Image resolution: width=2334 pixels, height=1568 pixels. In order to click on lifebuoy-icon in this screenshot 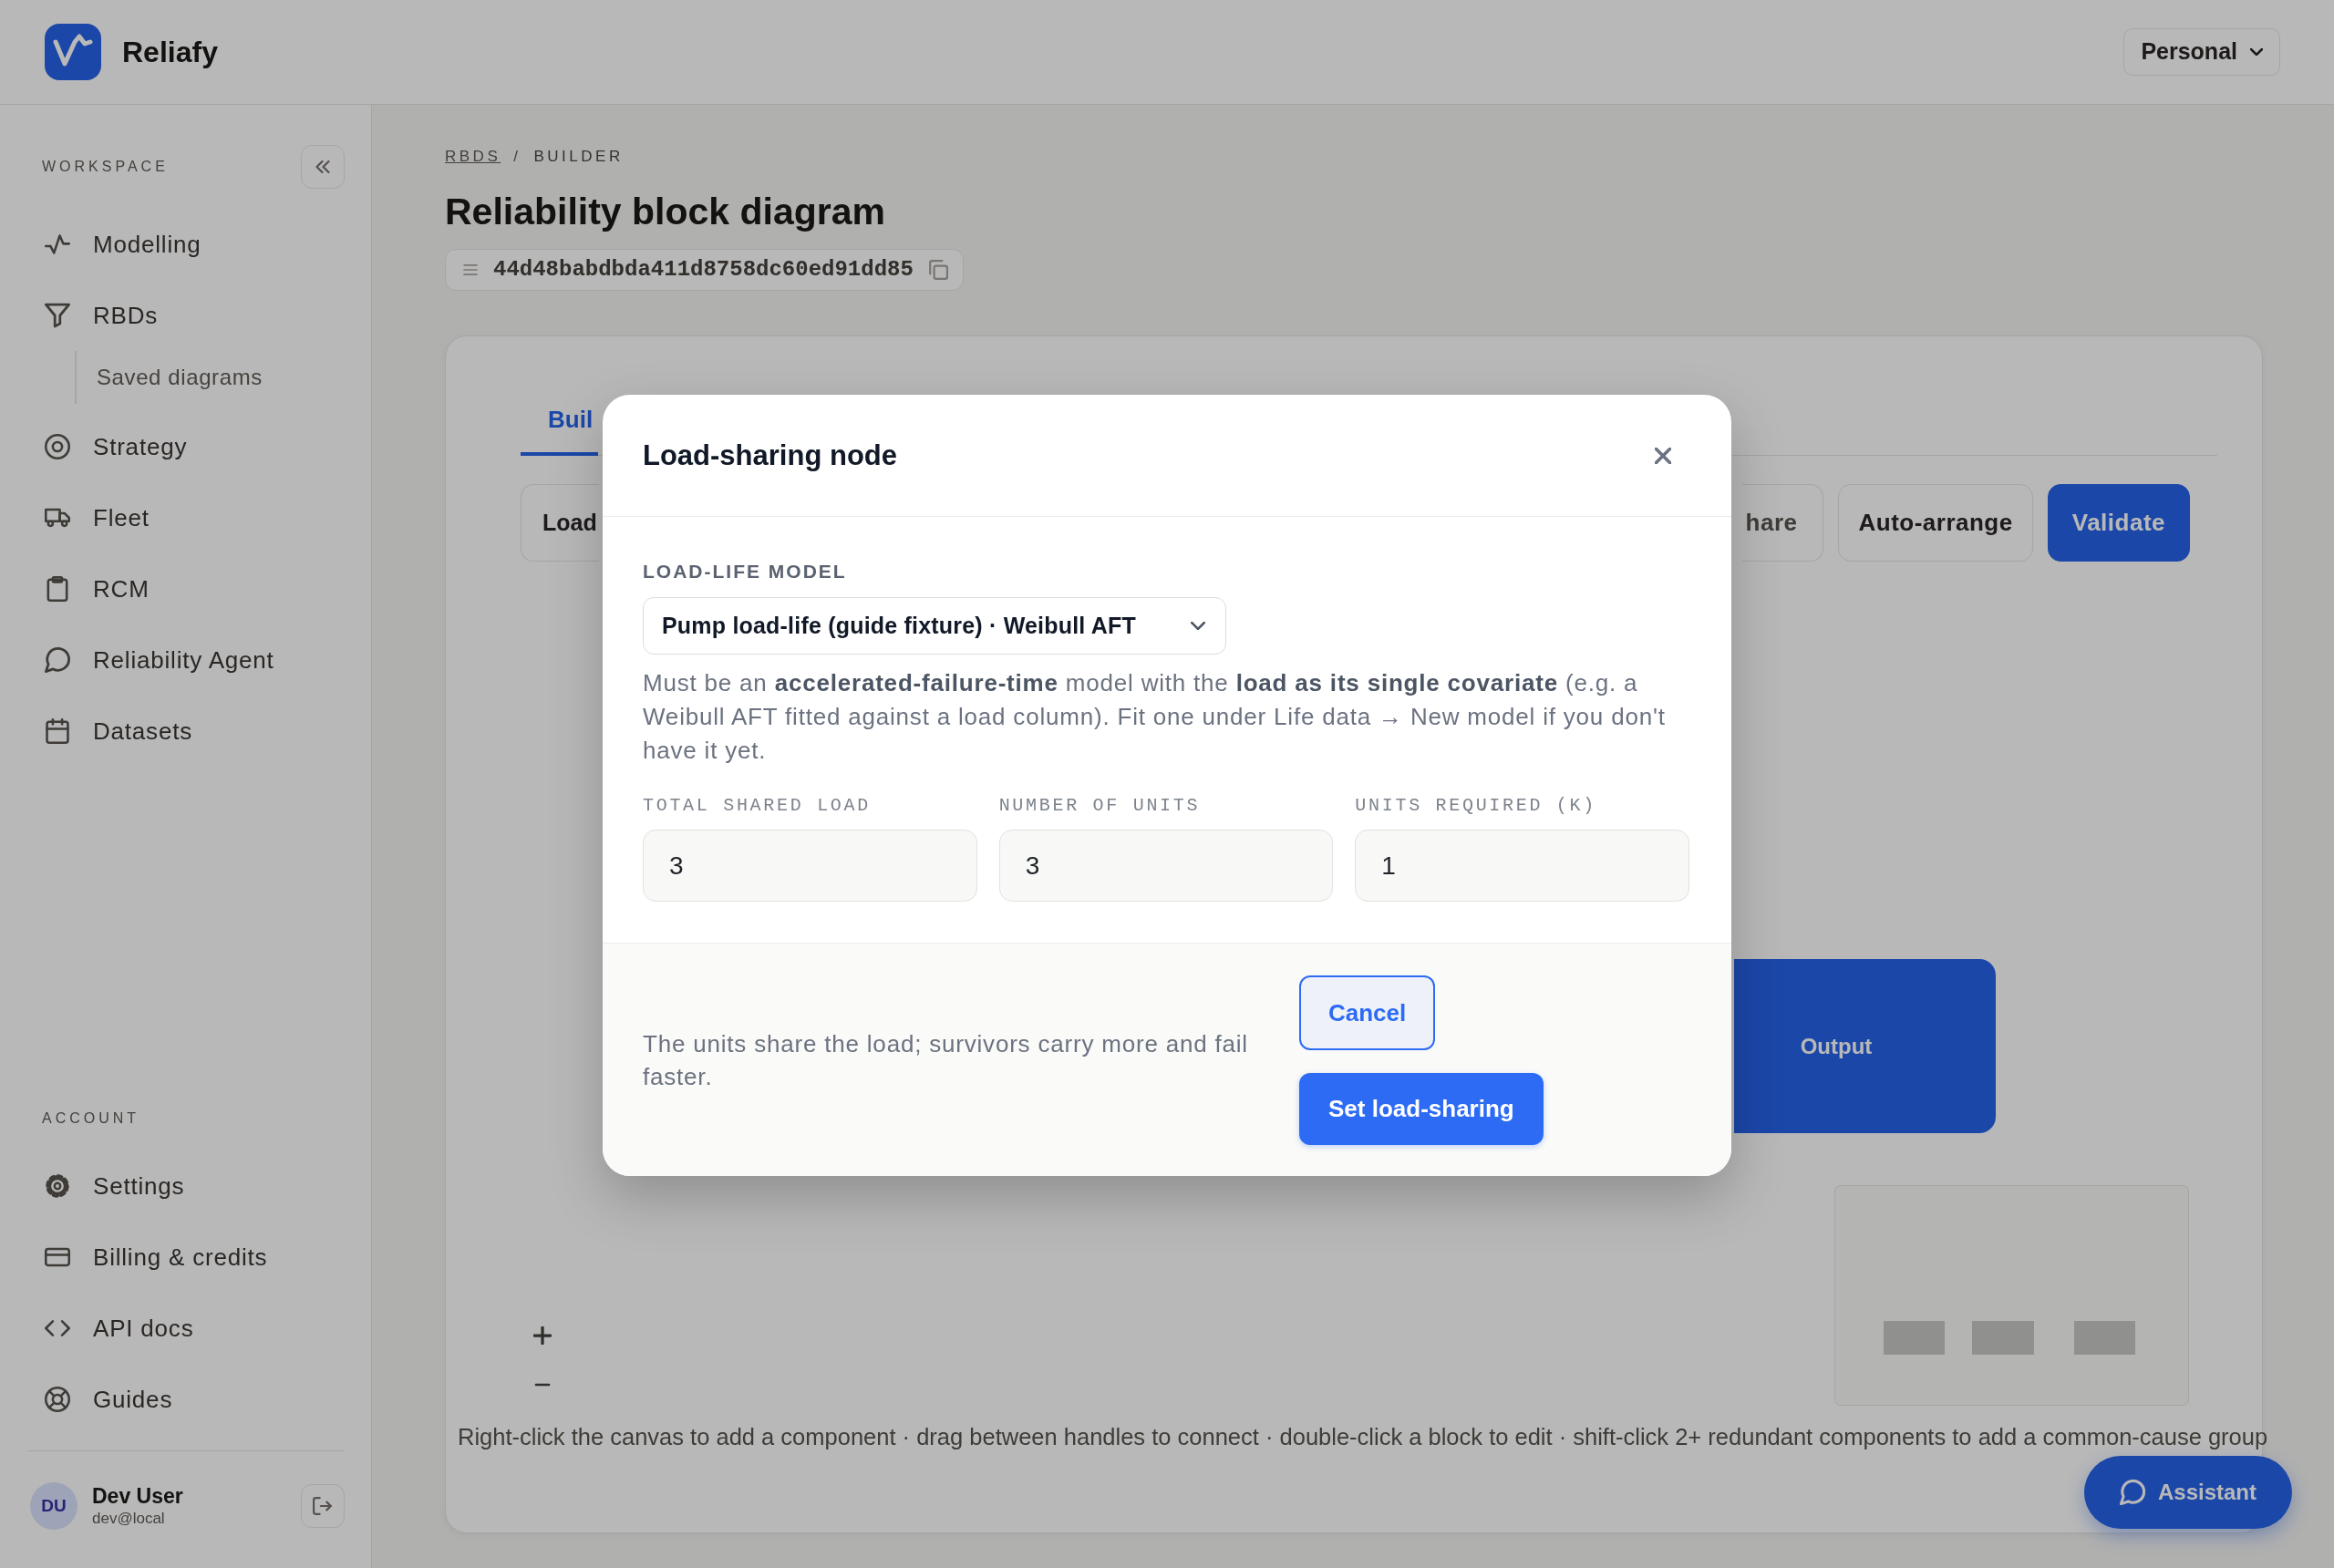, I will do `click(57, 1399)`.